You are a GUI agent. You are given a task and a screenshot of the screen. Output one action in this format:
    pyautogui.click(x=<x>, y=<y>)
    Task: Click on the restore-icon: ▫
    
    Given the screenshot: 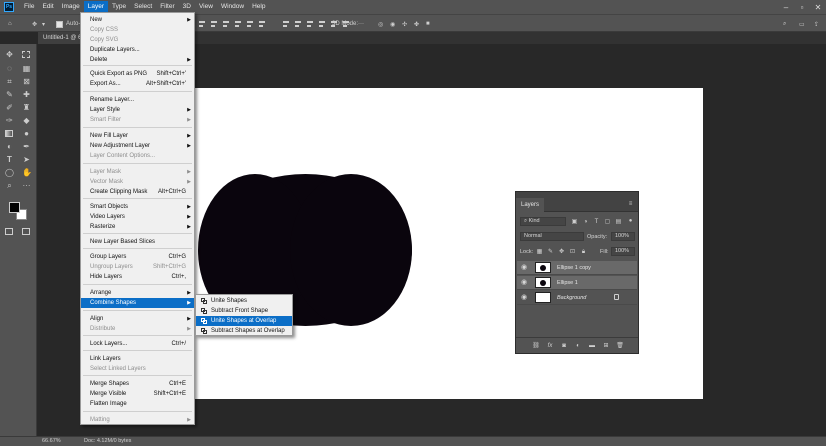 What is the action you would take?
    pyautogui.click(x=802, y=7)
    